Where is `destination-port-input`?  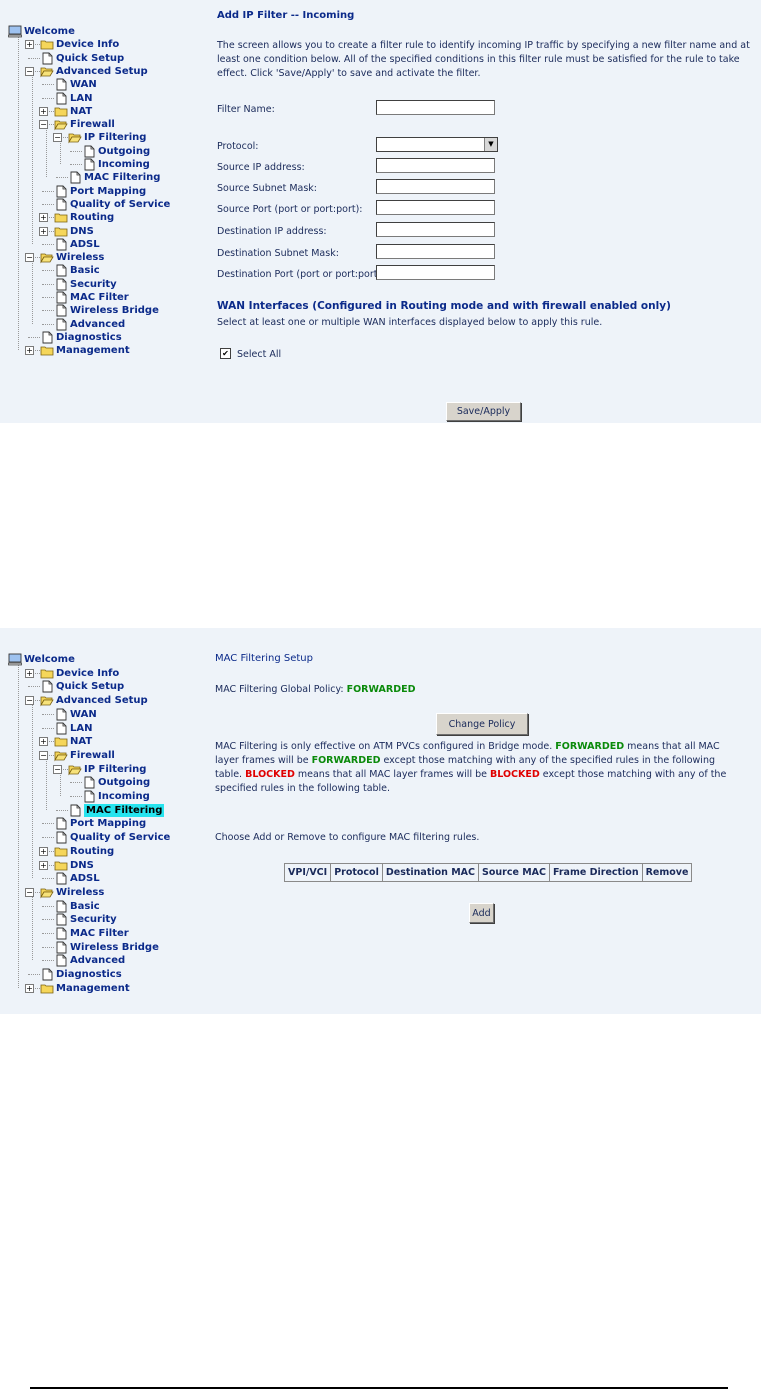
destination-port-input is located at coordinates (435, 272).